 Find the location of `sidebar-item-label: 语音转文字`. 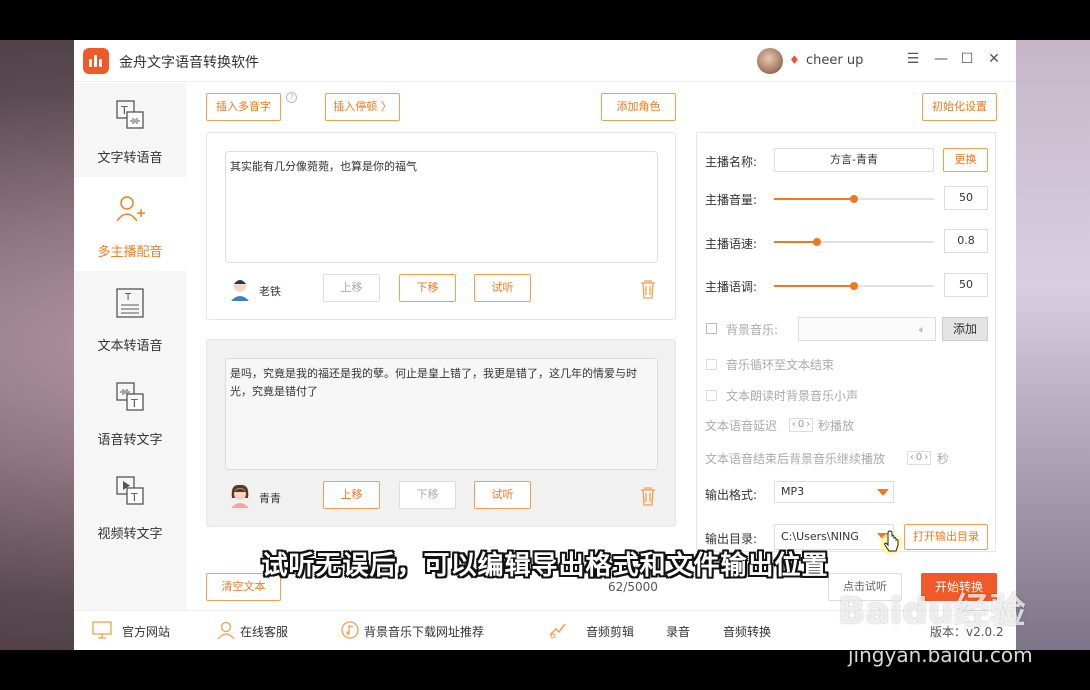

sidebar-item-label: 语音转文字 is located at coordinates (130, 440).